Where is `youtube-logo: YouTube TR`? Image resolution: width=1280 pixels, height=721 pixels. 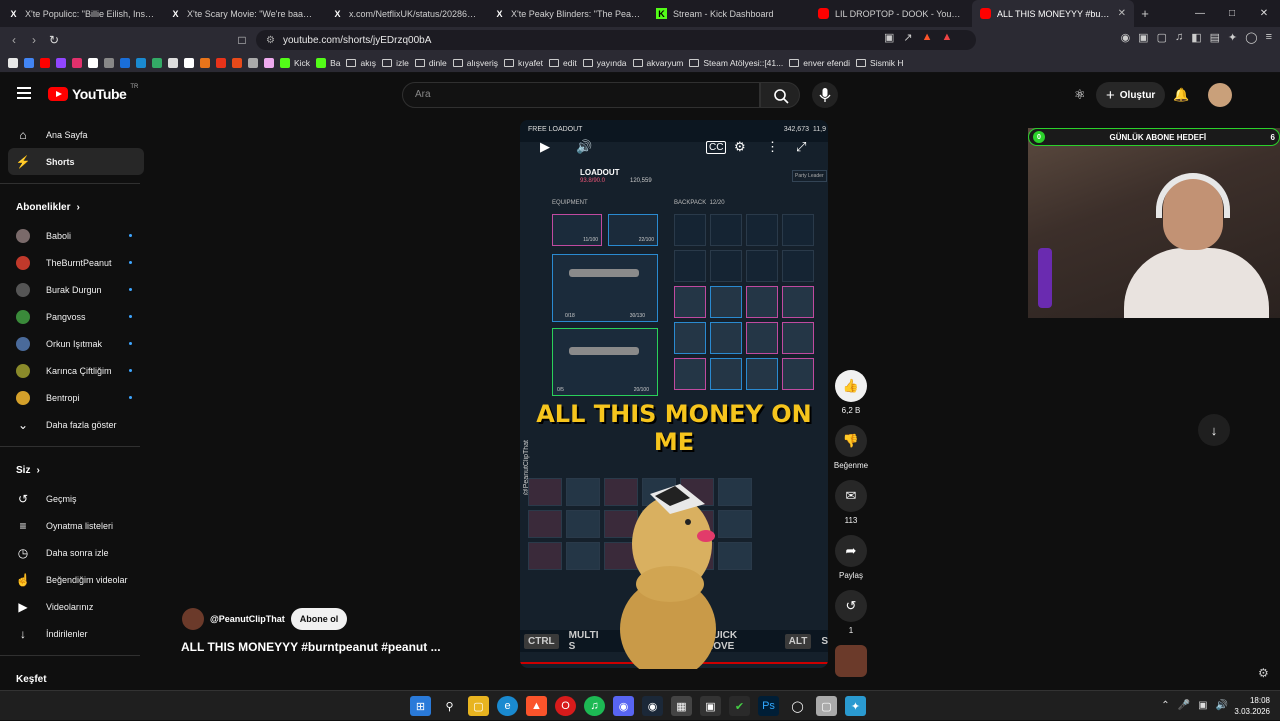 youtube-logo: YouTube TR is located at coordinates (93, 93).